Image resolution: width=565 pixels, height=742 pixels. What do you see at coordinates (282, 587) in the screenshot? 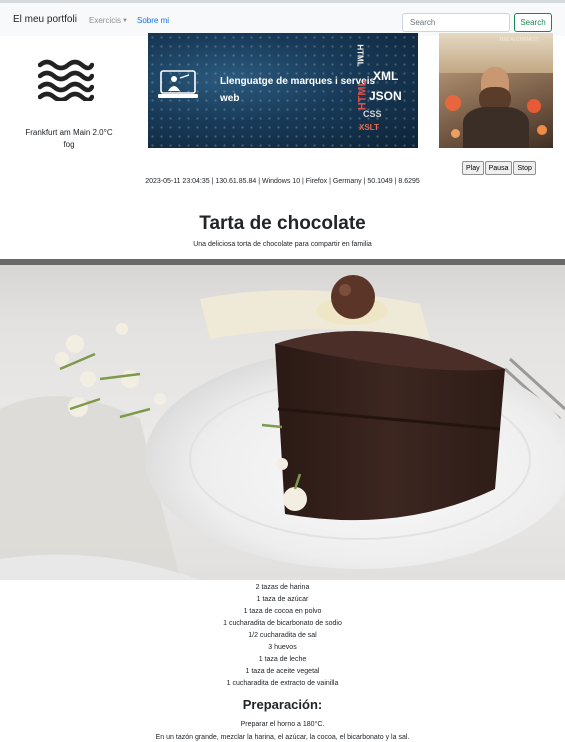
I see `list-item: 2 tazas de harina` at bounding box center [282, 587].